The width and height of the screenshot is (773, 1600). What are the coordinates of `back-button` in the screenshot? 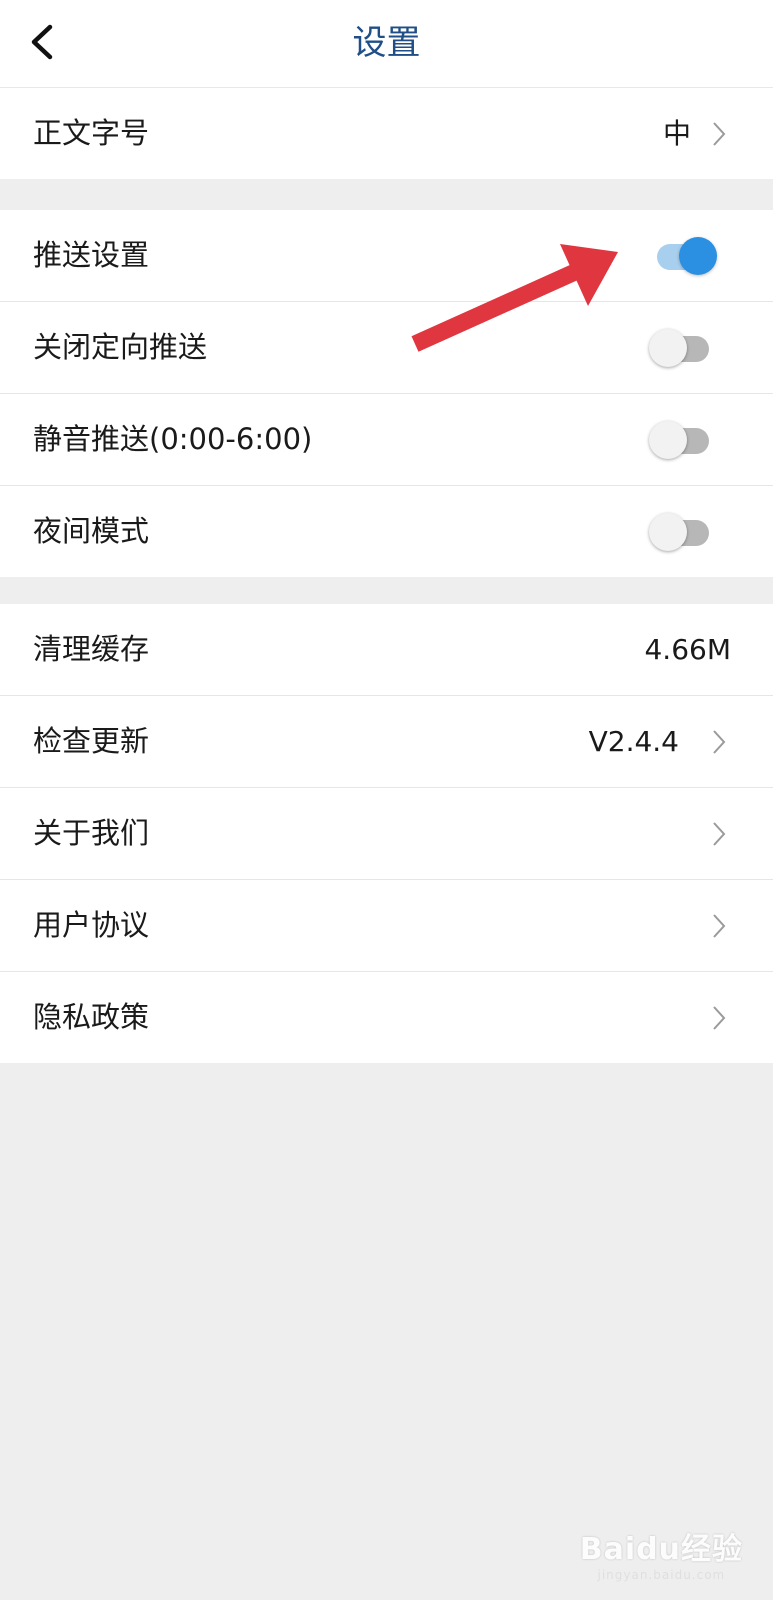 It's located at (45, 43).